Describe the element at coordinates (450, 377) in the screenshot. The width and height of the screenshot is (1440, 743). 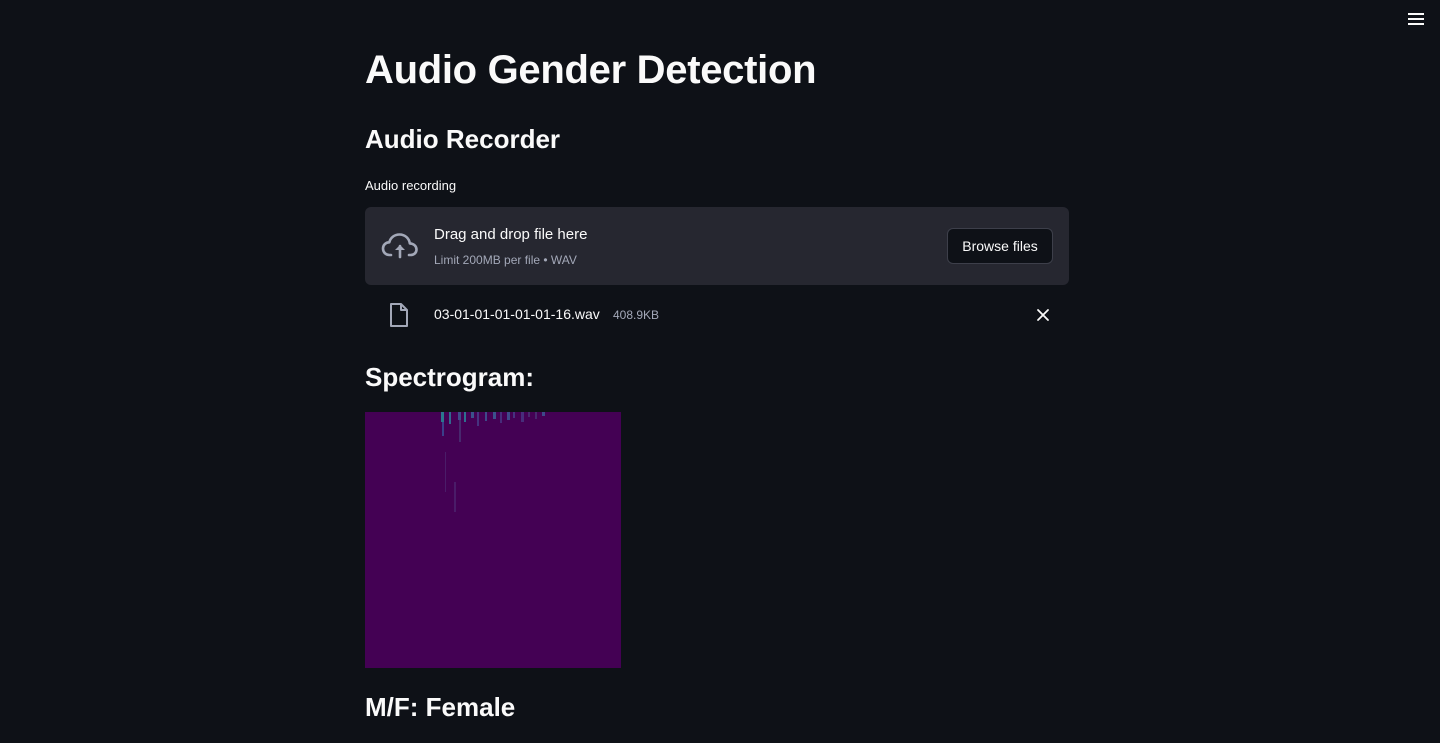
I see `spectrogram-heading: Spectrogram:` at that location.